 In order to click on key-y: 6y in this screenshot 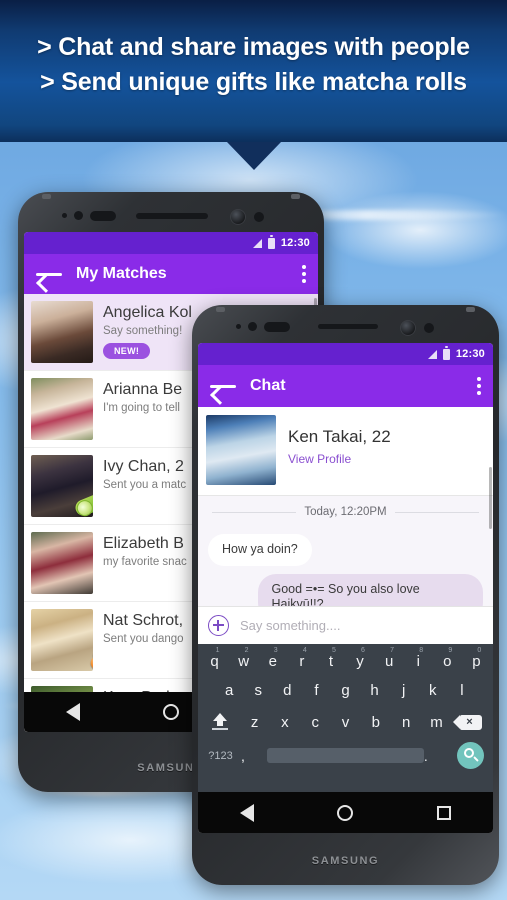, I will do `click(360, 661)`.